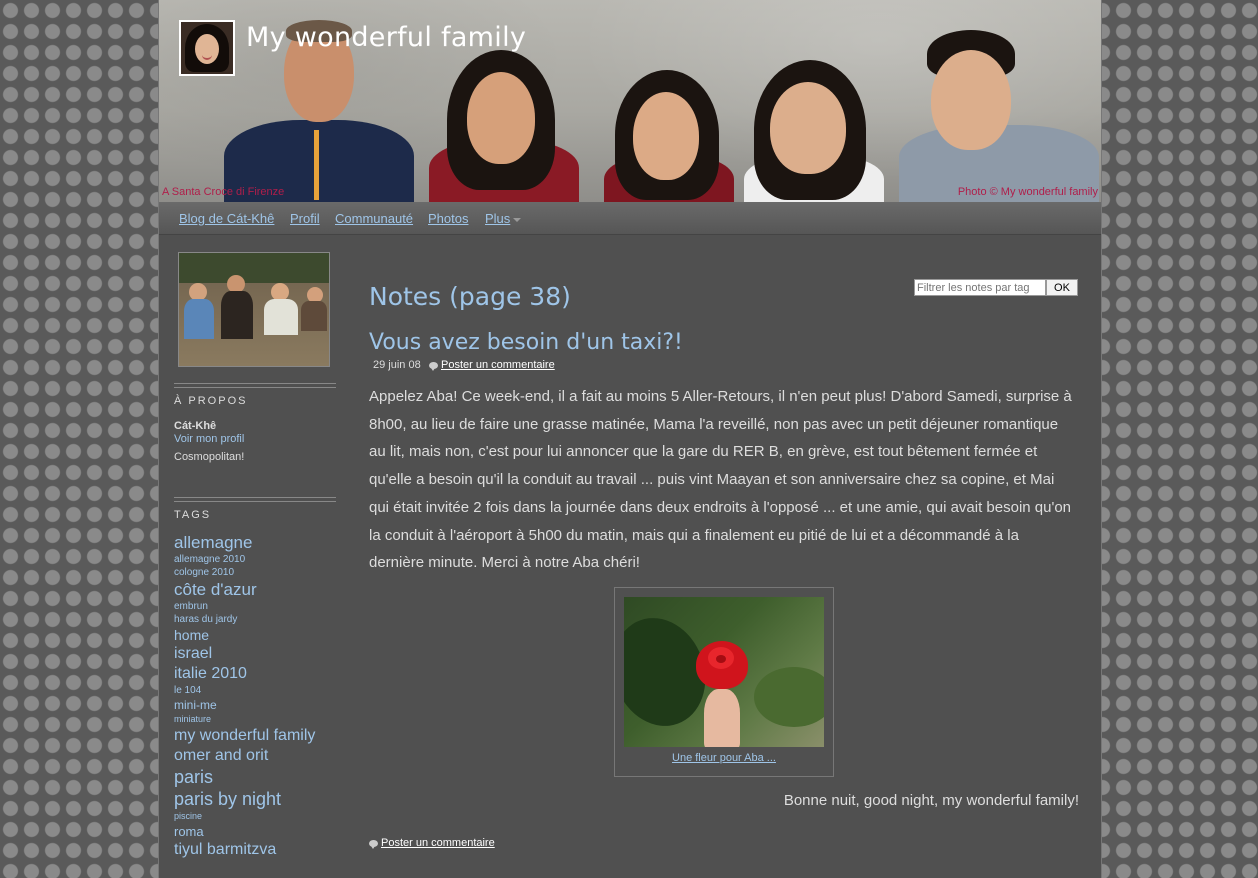 This screenshot has height=878, width=1258. What do you see at coordinates (195, 426) in the screenshot?
I see `about-name: Cát-Khê` at bounding box center [195, 426].